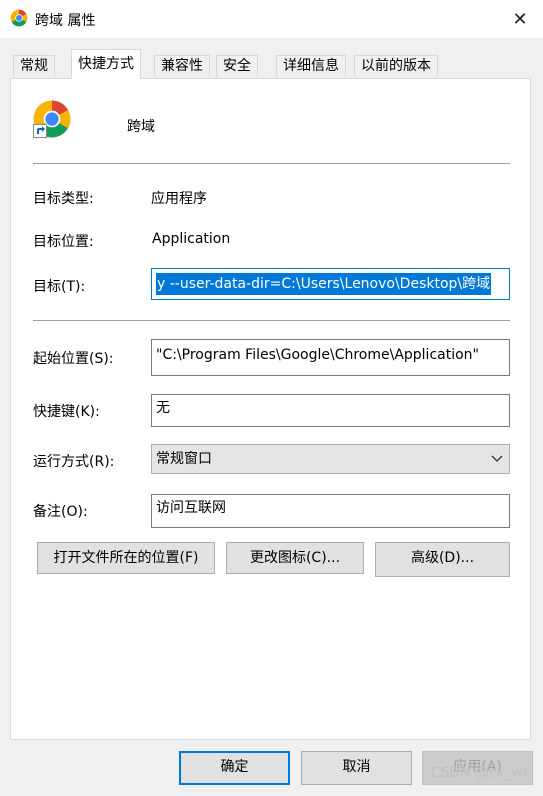 The width and height of the screenshot is (543, 796). Describe the element at coordinates (330, 459) in the screenshot. I see `run-select: 常规窗口` at that location.